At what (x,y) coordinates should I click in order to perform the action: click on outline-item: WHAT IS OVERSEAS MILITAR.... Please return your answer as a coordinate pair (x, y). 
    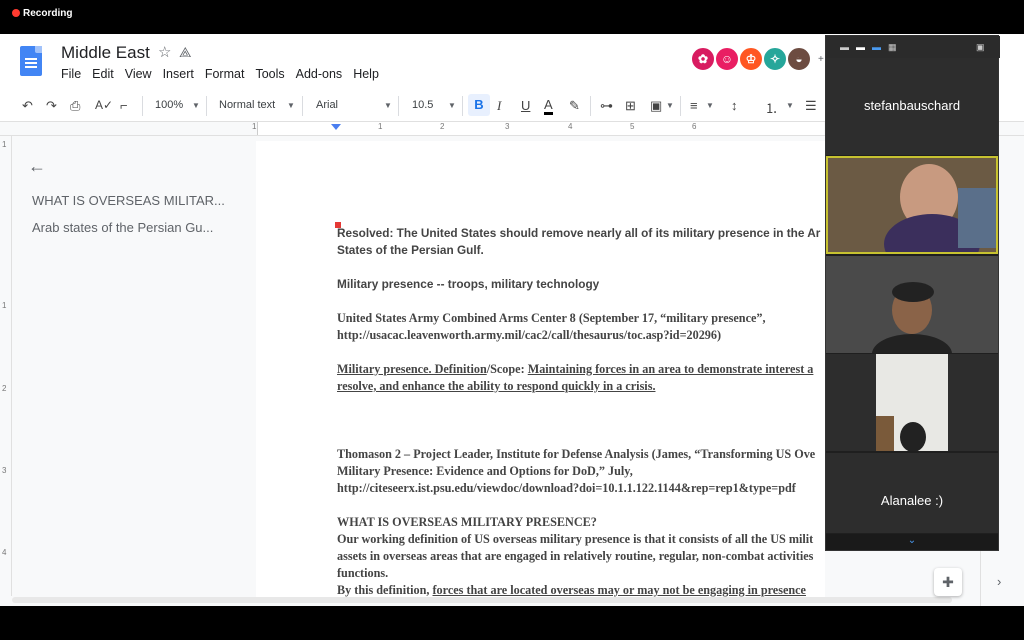
    Looking at the image, I should click on (132, 200).